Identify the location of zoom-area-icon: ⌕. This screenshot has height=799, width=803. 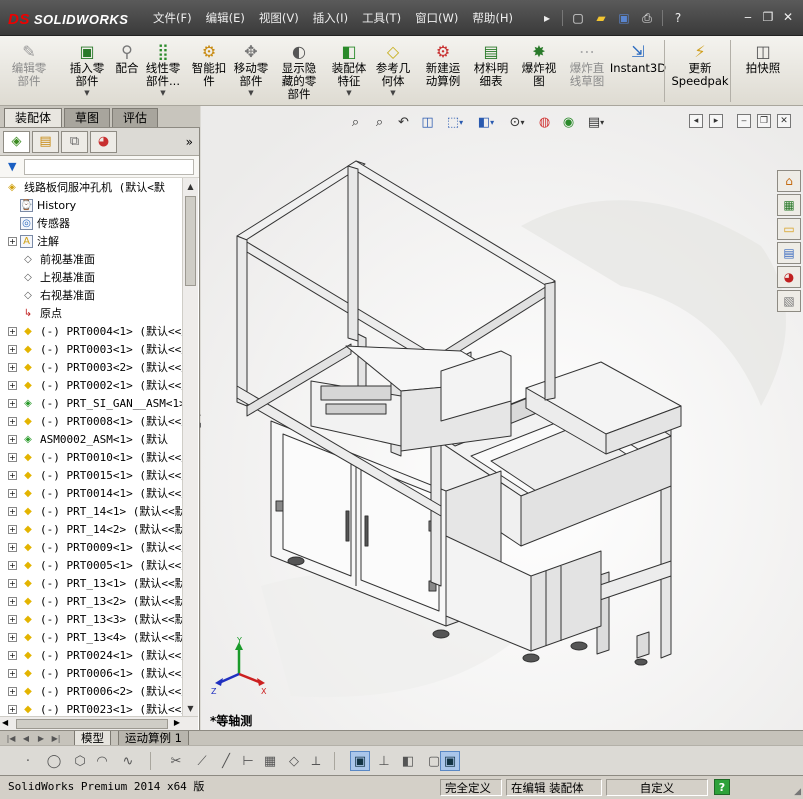
(379, 122).